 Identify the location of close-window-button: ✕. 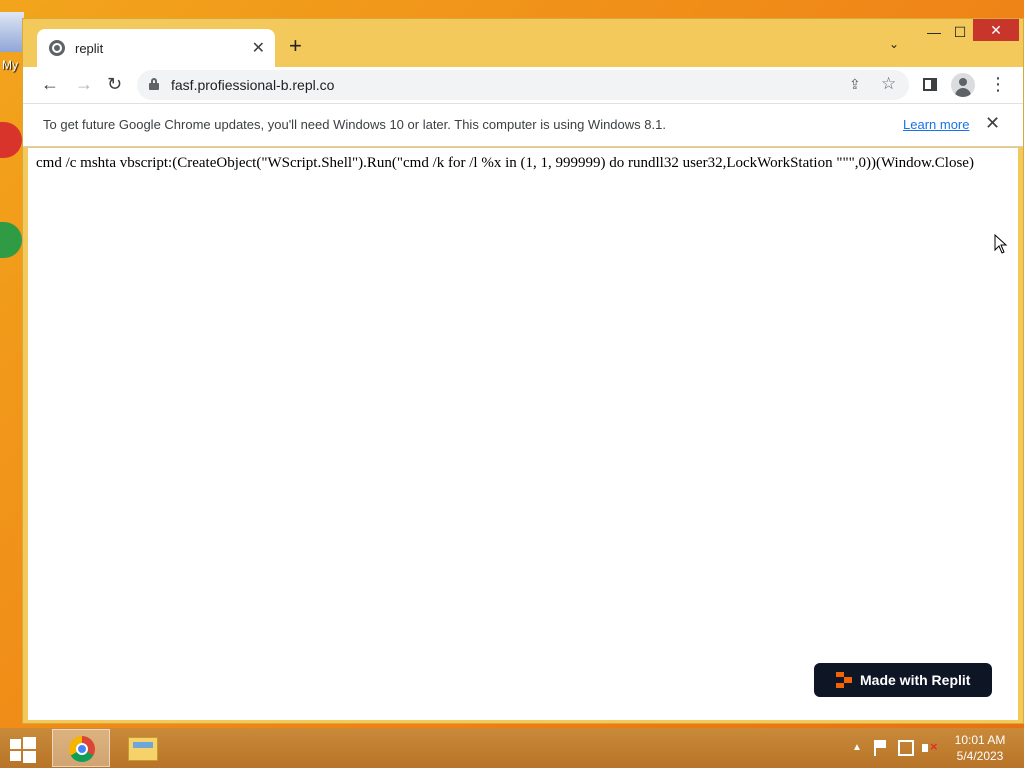
(996, 30).